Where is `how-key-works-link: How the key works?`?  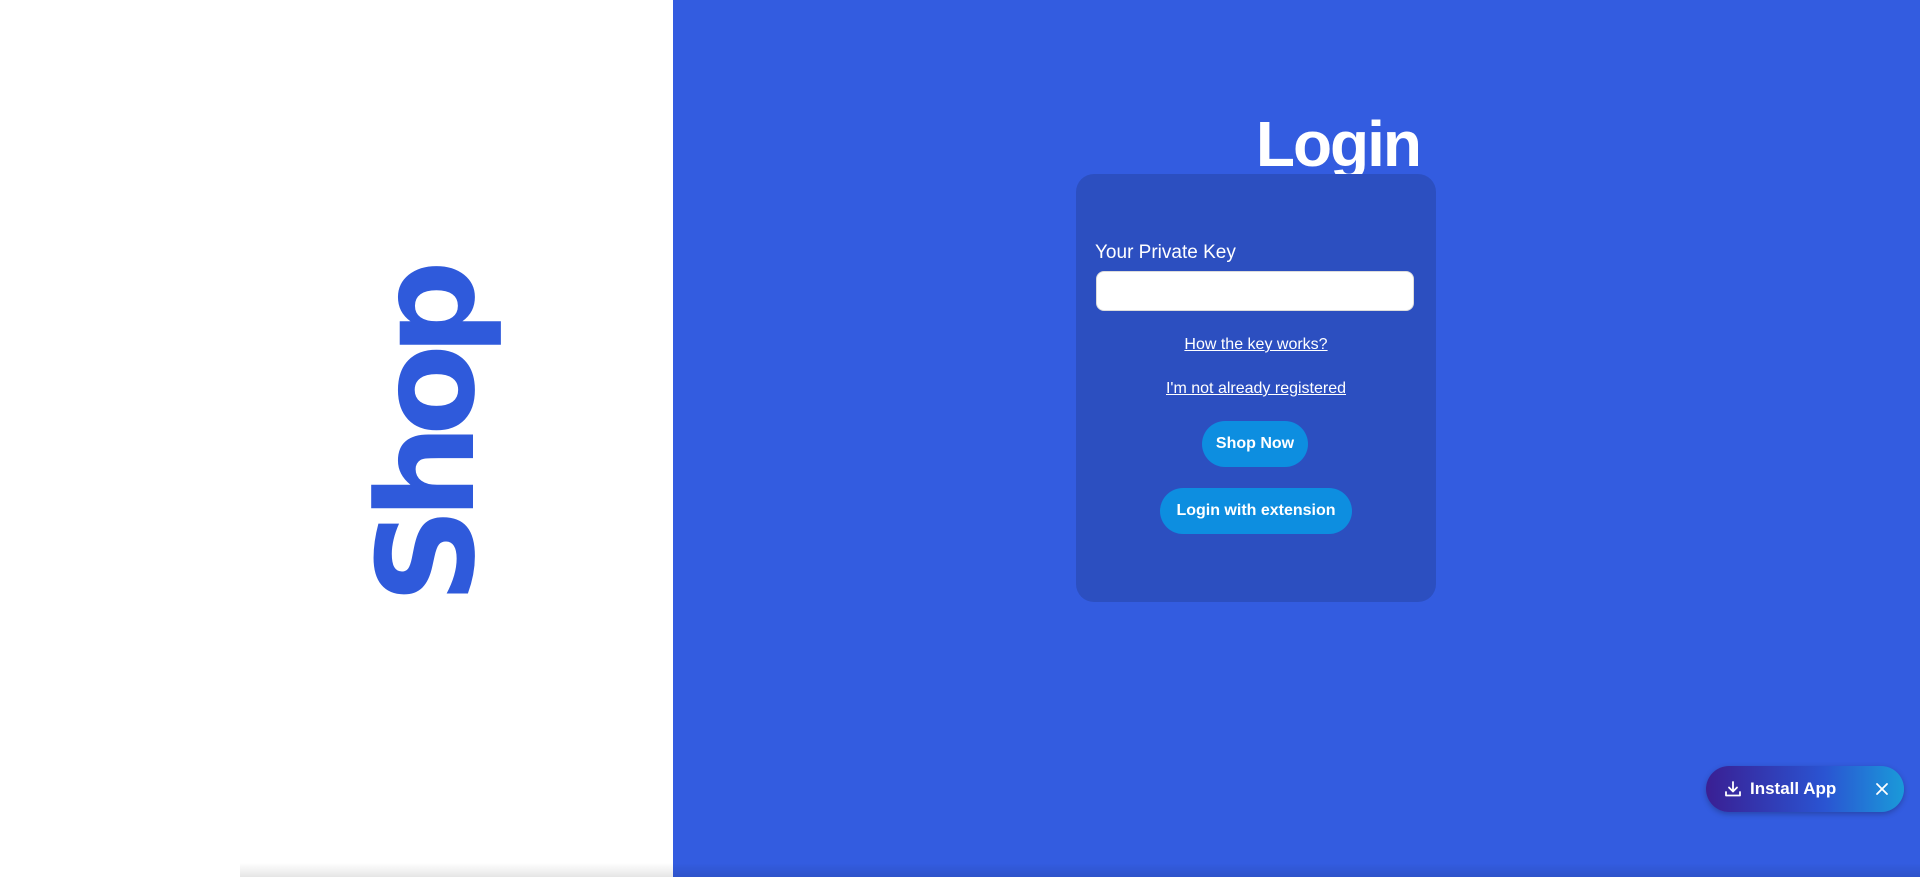
how-key-works-link: How the key works? is located at coordinates (1256, 345).